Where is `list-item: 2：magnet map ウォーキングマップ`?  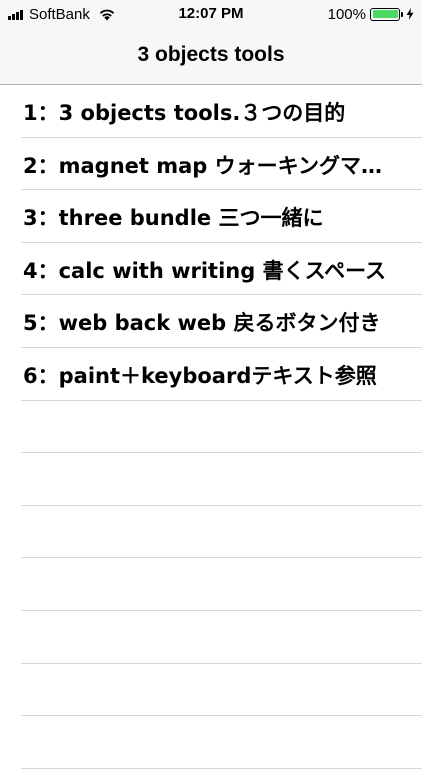 list-item: 2：magnet map ウォーキングマップ is located at coordinates (211, 164).